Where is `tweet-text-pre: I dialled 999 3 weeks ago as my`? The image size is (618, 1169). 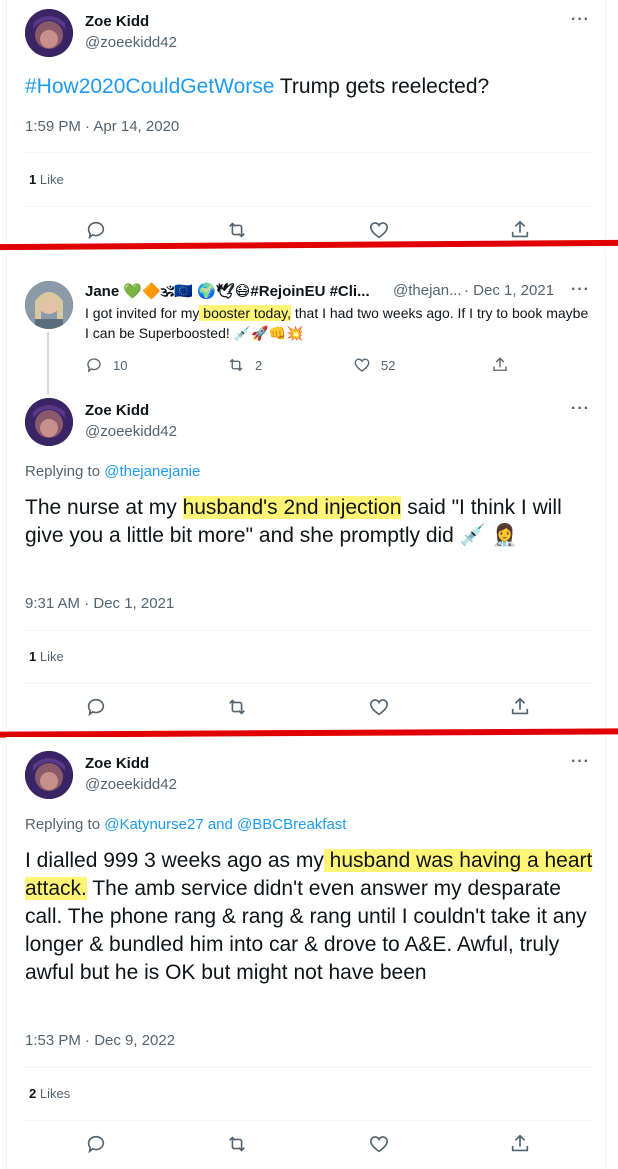 tweet-text-pre: I dialled 999 3 weeks ago as my is located at coordinates (174, 860).